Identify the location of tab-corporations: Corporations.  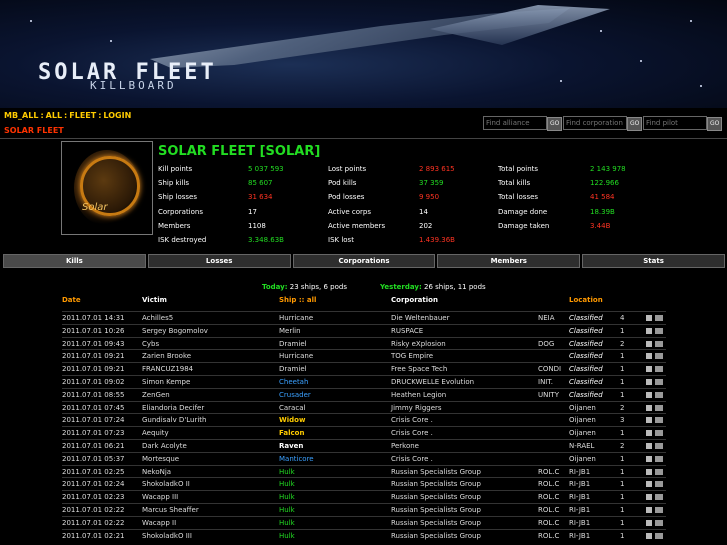
(364, 261).